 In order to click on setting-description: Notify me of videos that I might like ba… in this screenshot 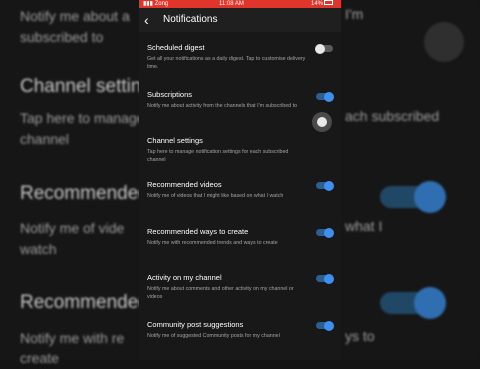, I will do `click(215, 196)`.